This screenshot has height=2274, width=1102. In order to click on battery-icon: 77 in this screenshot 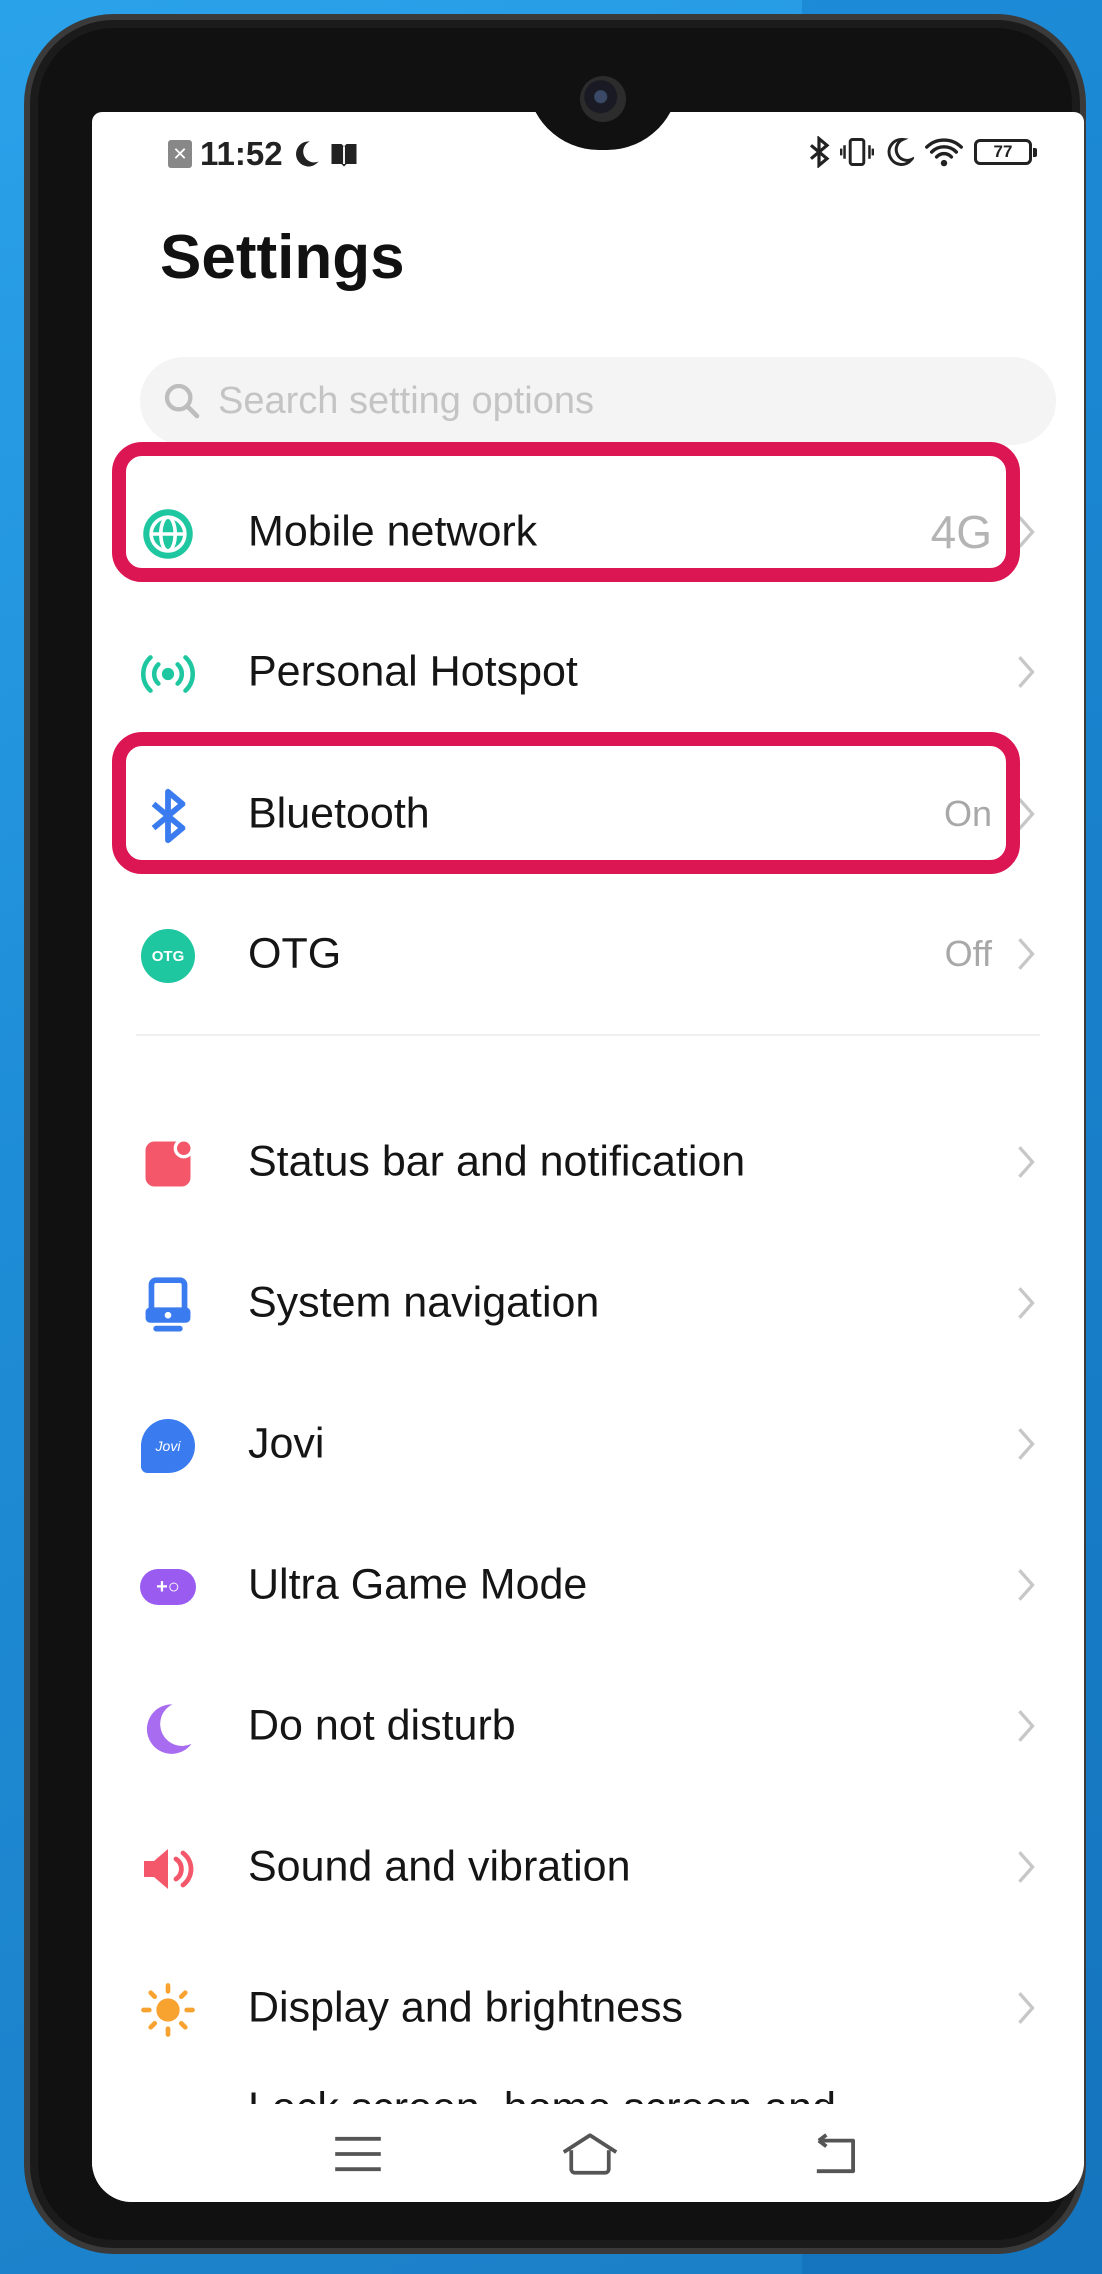, I will do `click(1005, 152)`.